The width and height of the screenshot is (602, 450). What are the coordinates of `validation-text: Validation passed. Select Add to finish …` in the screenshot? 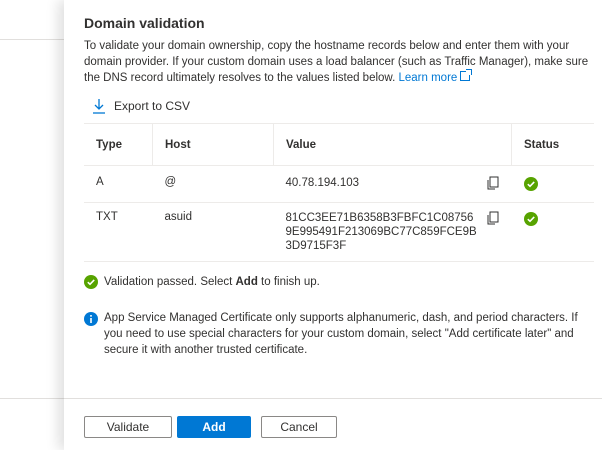 It's located at (212, 282).